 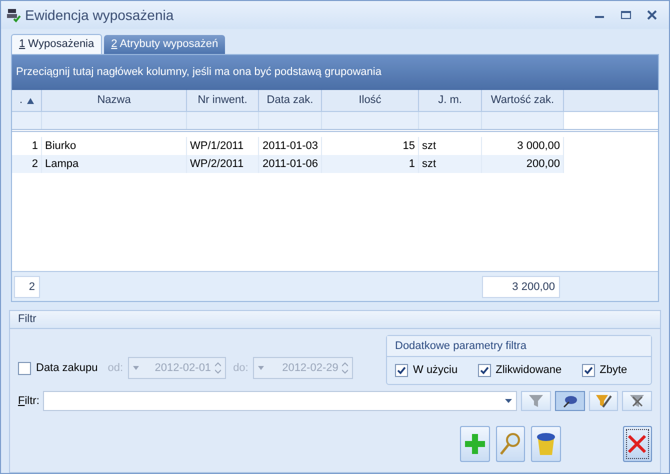 I want to click on field-label: do:, so click(x=240, y=368).